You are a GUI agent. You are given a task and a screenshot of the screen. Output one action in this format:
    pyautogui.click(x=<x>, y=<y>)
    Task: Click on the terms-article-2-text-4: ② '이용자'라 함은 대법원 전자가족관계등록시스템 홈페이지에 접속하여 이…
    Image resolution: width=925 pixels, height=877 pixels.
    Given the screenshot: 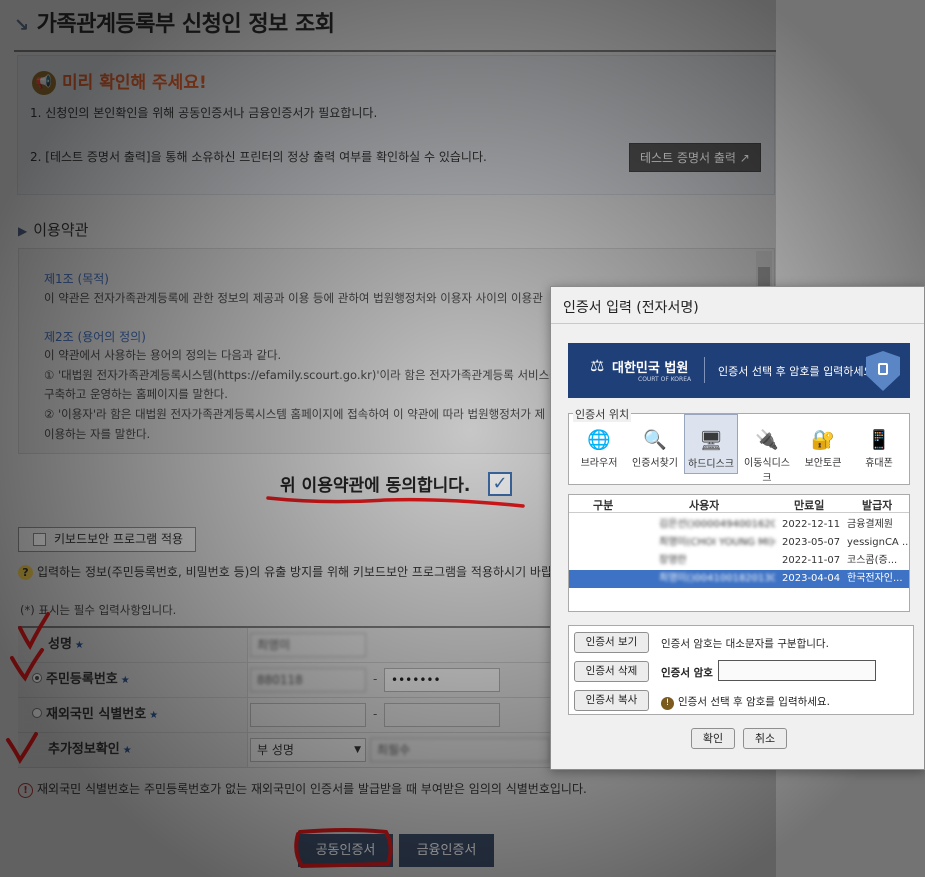 What is the action you would take?
    pyautogui.click(x=295, y=414)
    